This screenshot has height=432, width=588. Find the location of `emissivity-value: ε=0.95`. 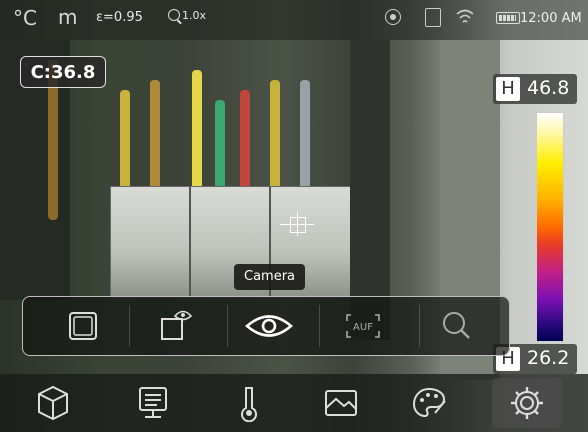

emissivity-value: ε=0.95 is located at coordinates (119, 17).